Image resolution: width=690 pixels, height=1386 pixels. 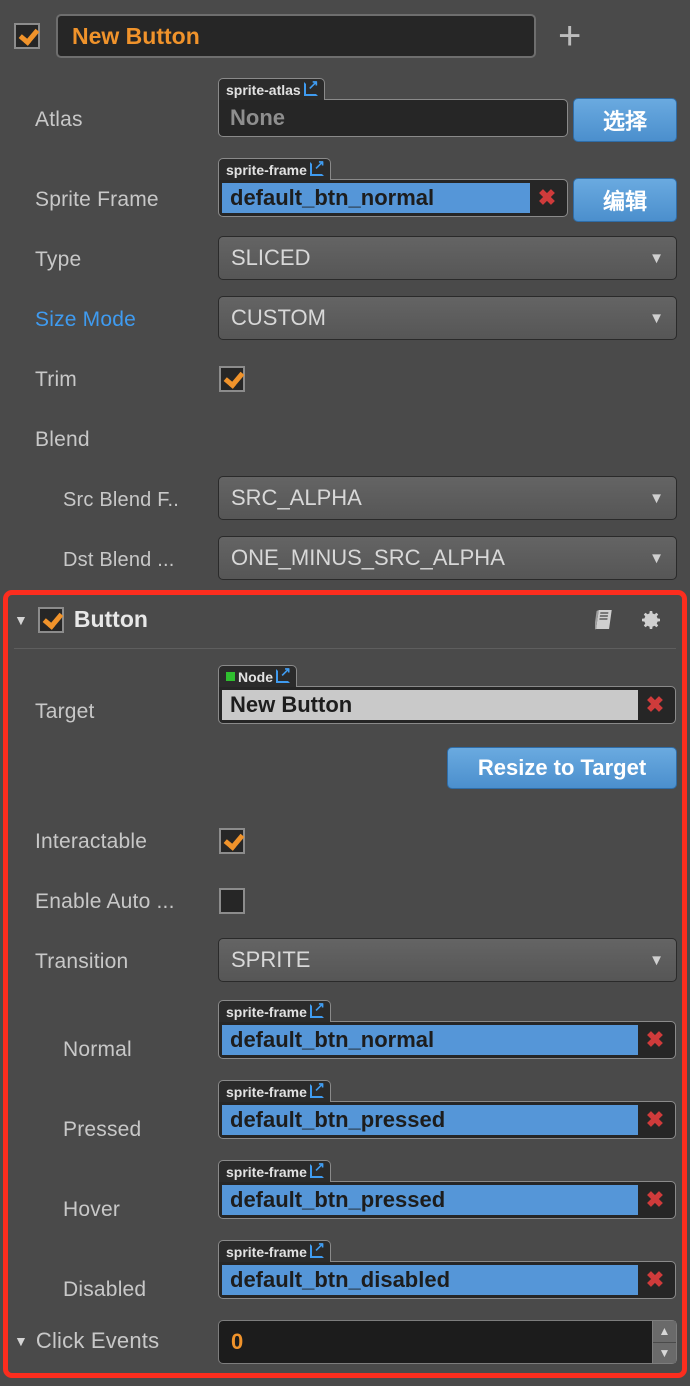 I want to click on target-value: New Button, so click(x=430, y=705).